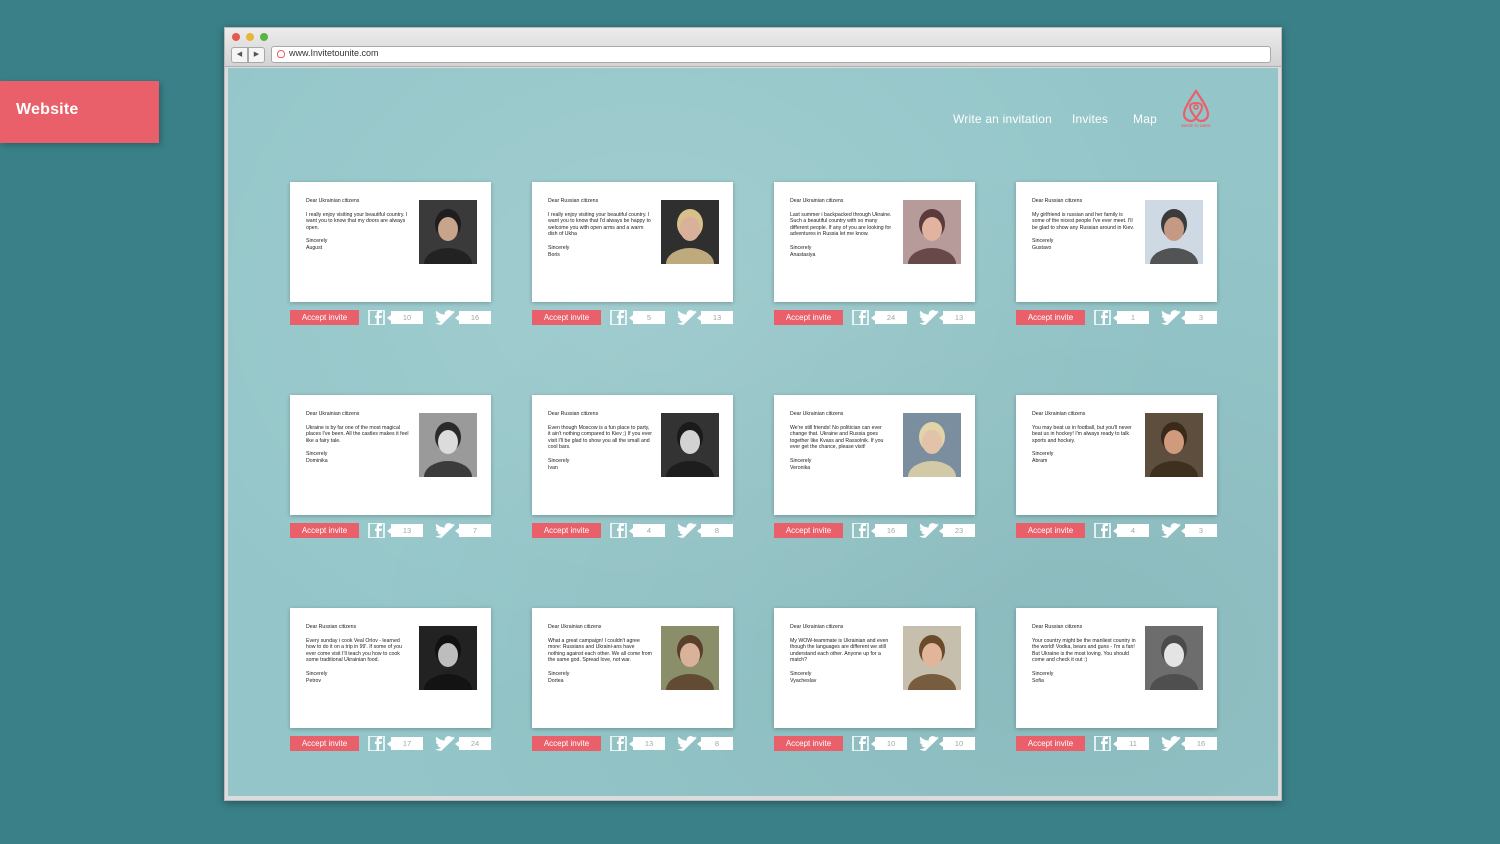 The image size is (1500, 844). Describe the element at coordinates (317, 460) in the screenshot. I see `invite-author: Dominika` at that location.